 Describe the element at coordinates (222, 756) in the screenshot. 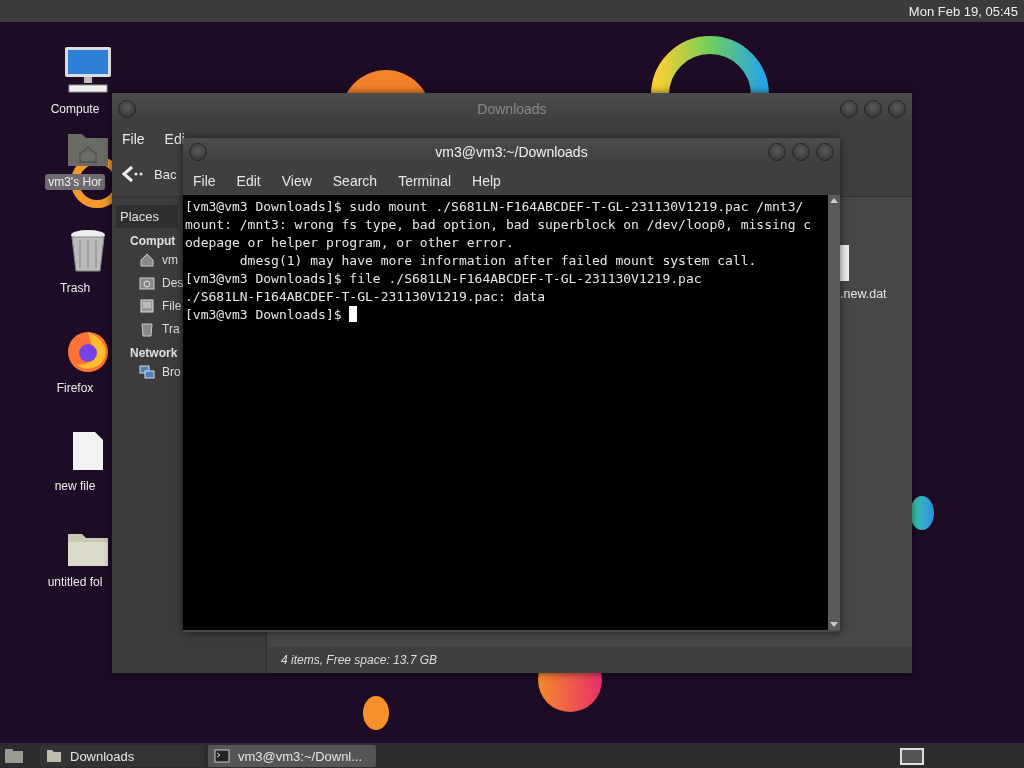

I see `terminal-icon` at that location.